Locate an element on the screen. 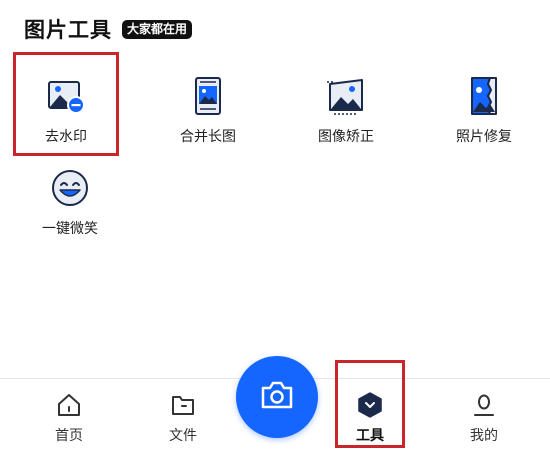 This screenshot has height=456, width=550. camera-icon is located at coordinates (277, 397).